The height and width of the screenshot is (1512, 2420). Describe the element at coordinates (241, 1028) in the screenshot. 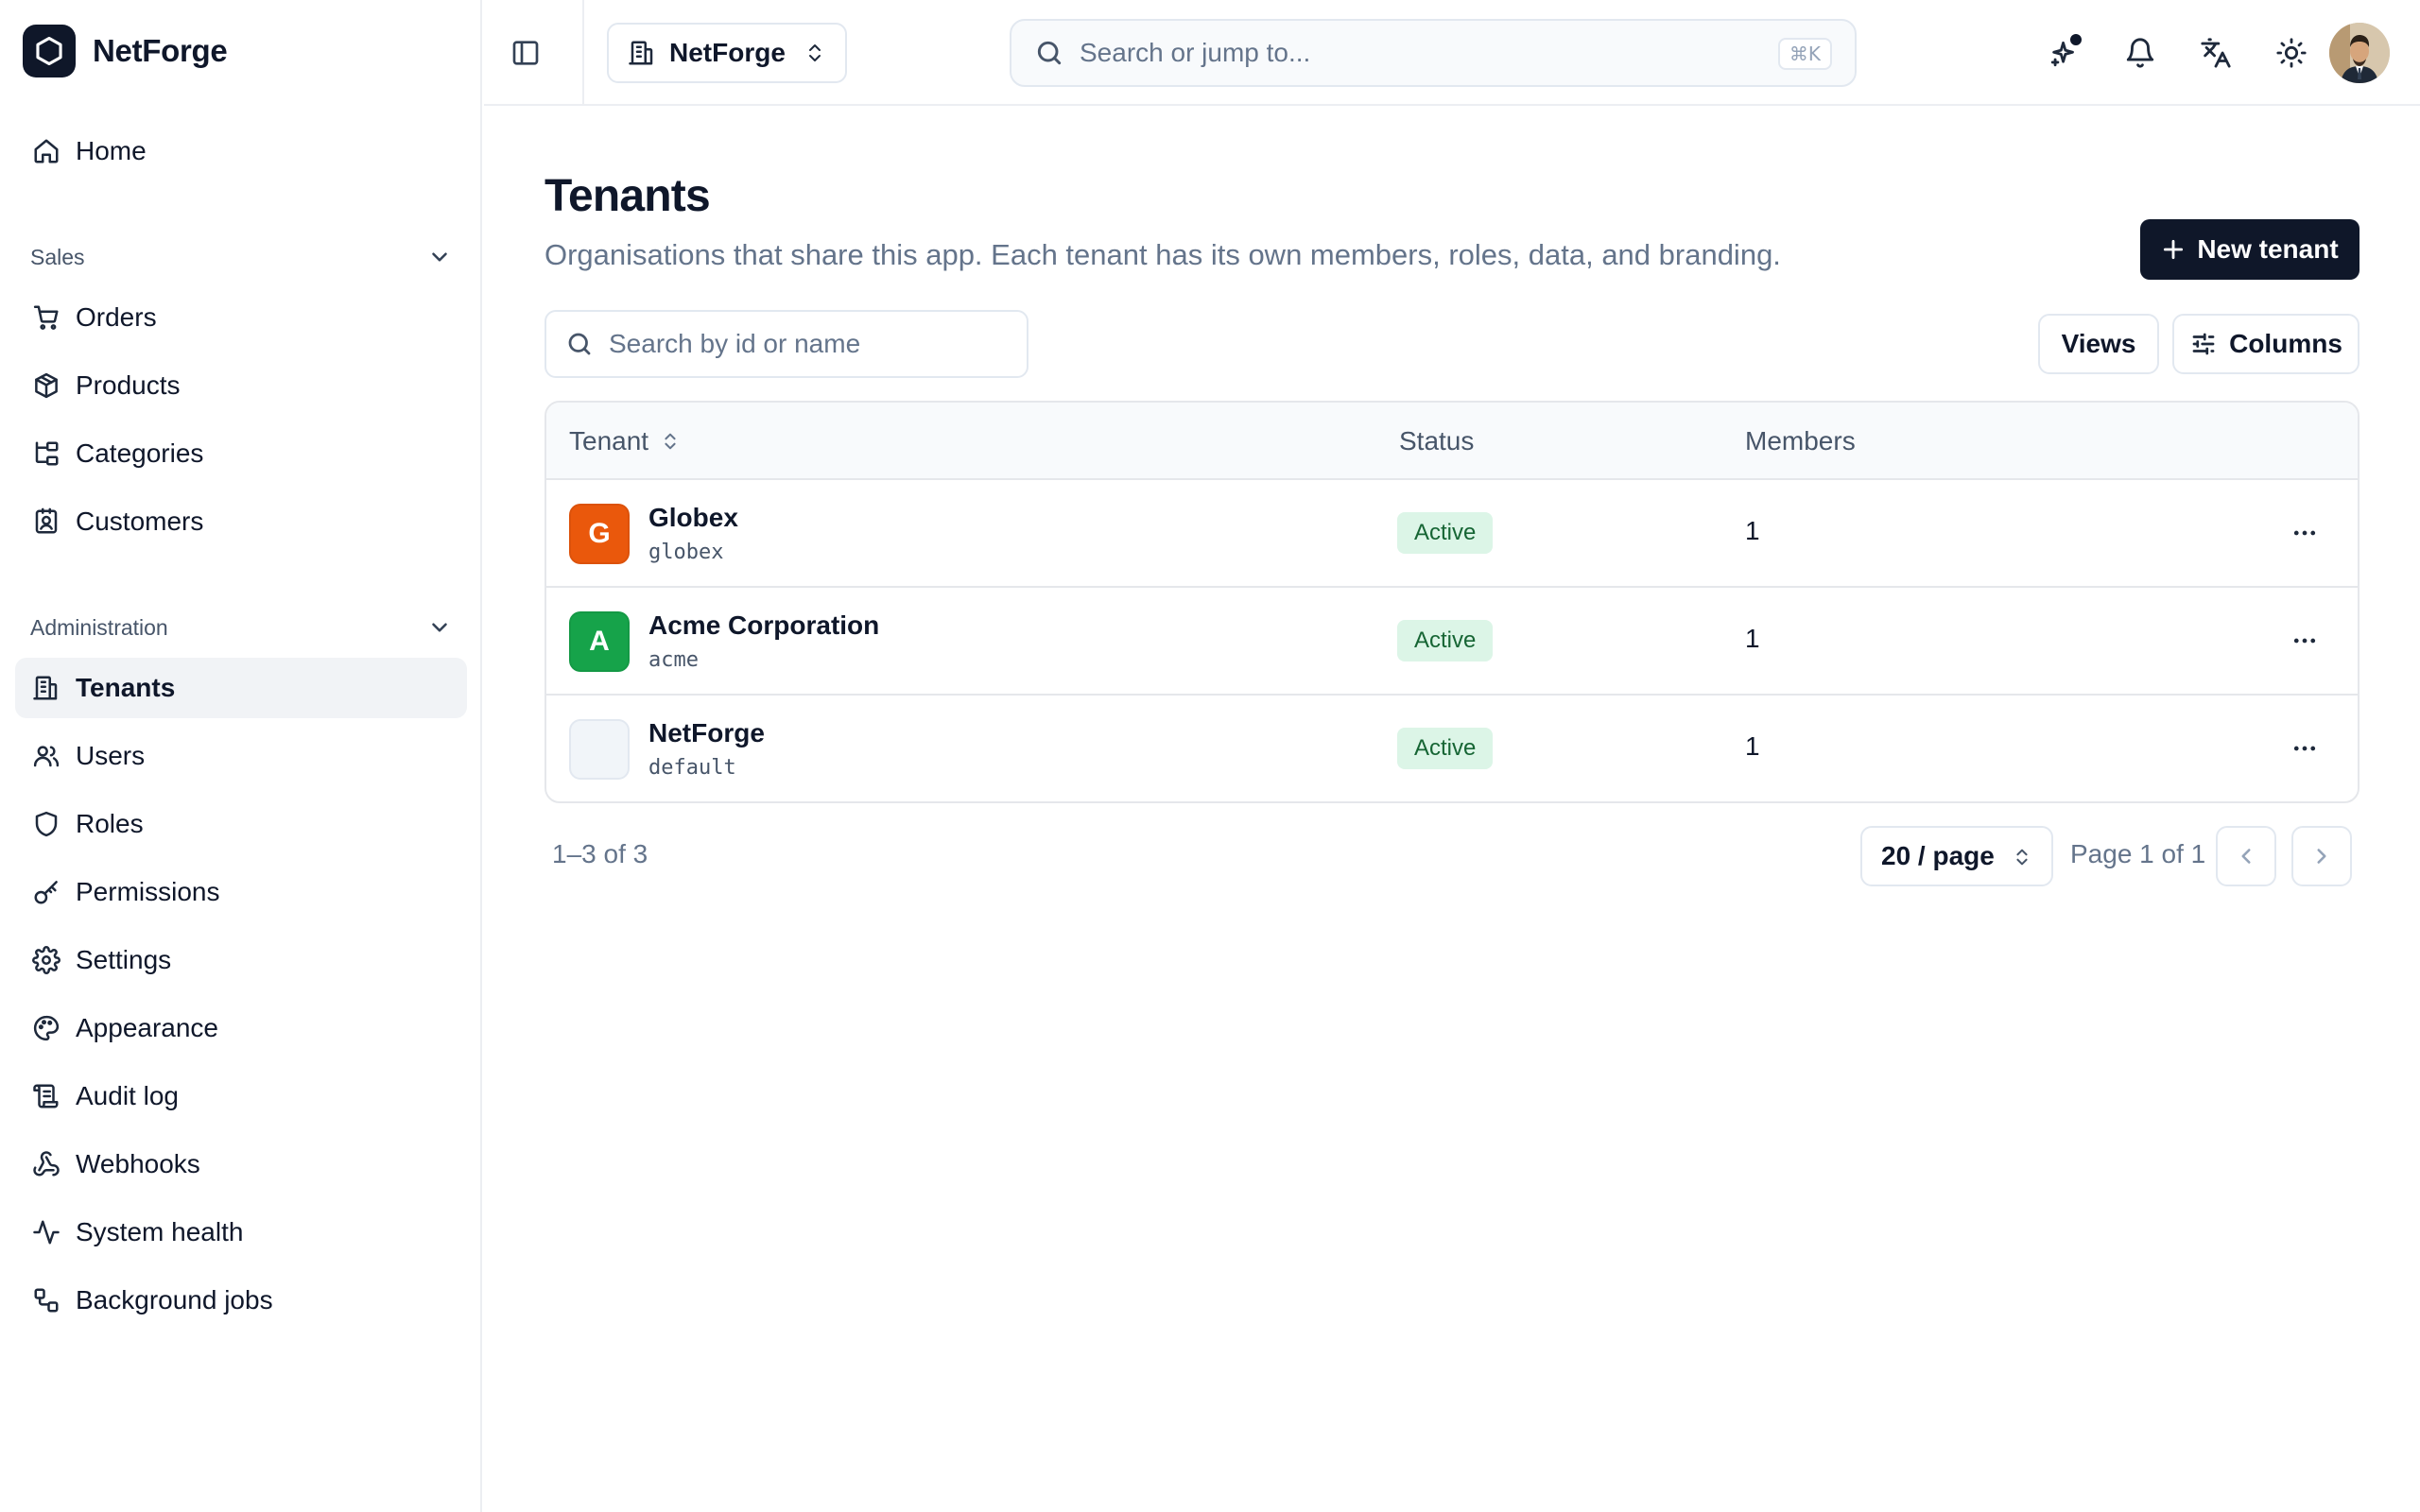

I see `sidebar-item-appearance: Appearance` at that location.